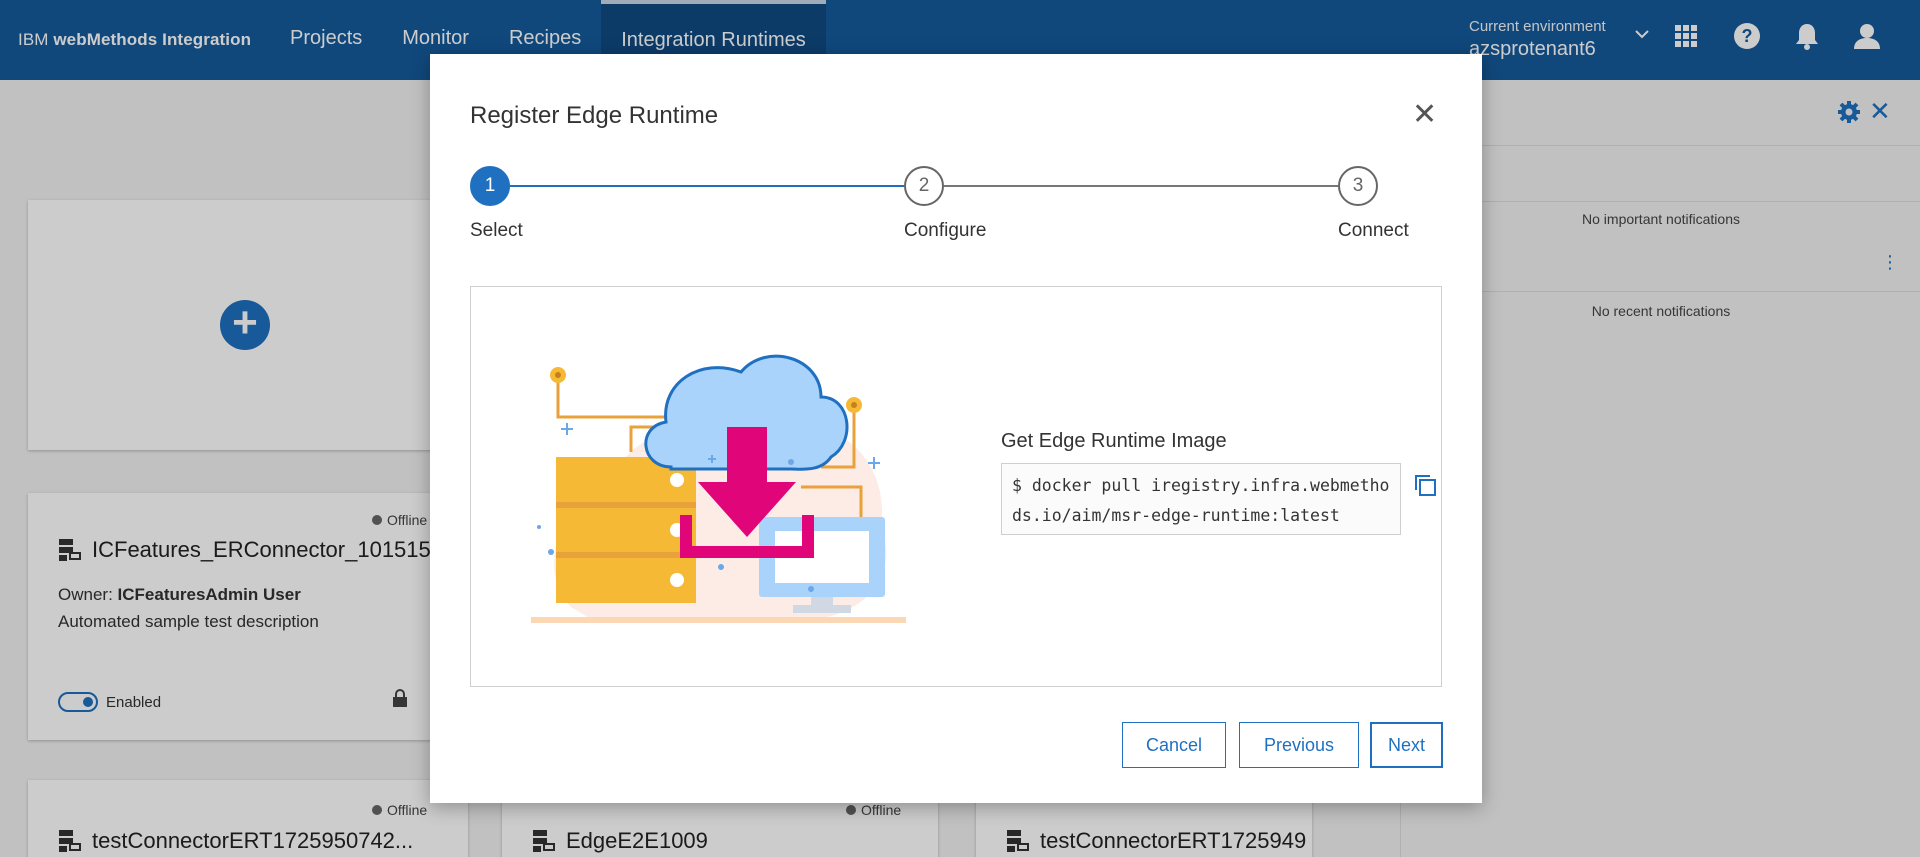  What do you see at coordinates (1210, 485) in the screenshot?
I see `command-text-1: docker pull iregistry.infra.webmetho` at bounding box center [1210, 485].